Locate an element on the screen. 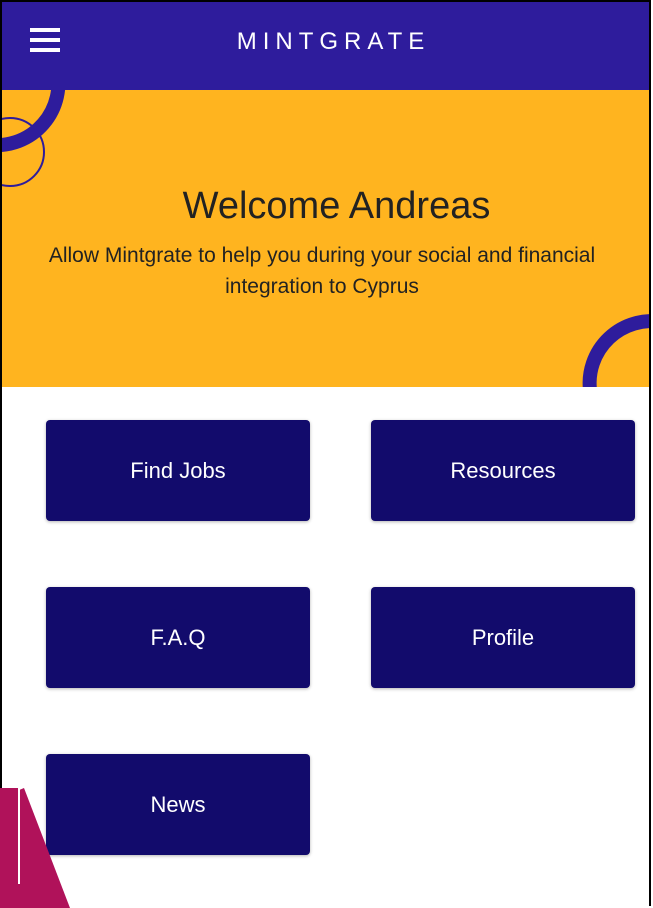 The width and height of the screenshot is (653, 908). profile-button: Profile is located at coordinates (503, 637).